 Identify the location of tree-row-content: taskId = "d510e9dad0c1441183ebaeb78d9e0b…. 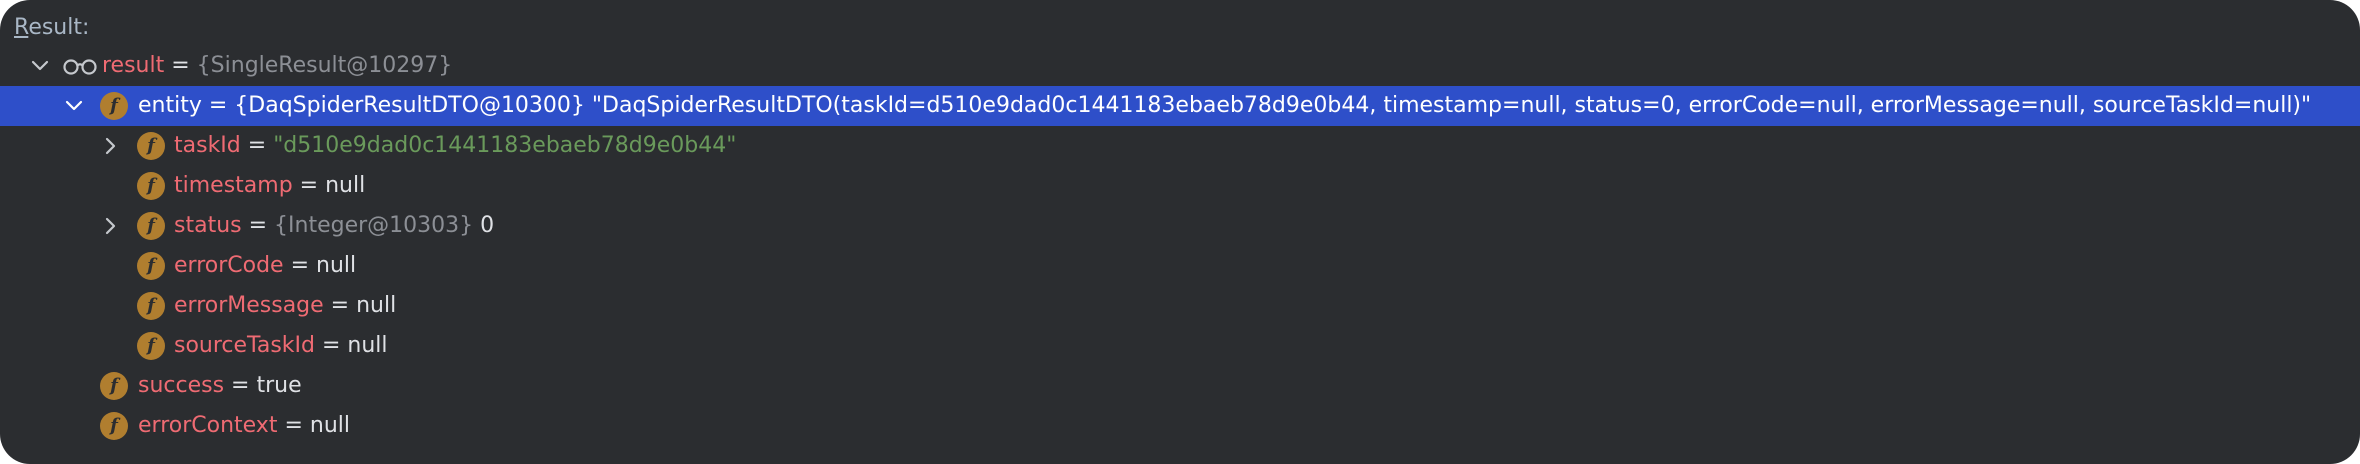
(455, 146).